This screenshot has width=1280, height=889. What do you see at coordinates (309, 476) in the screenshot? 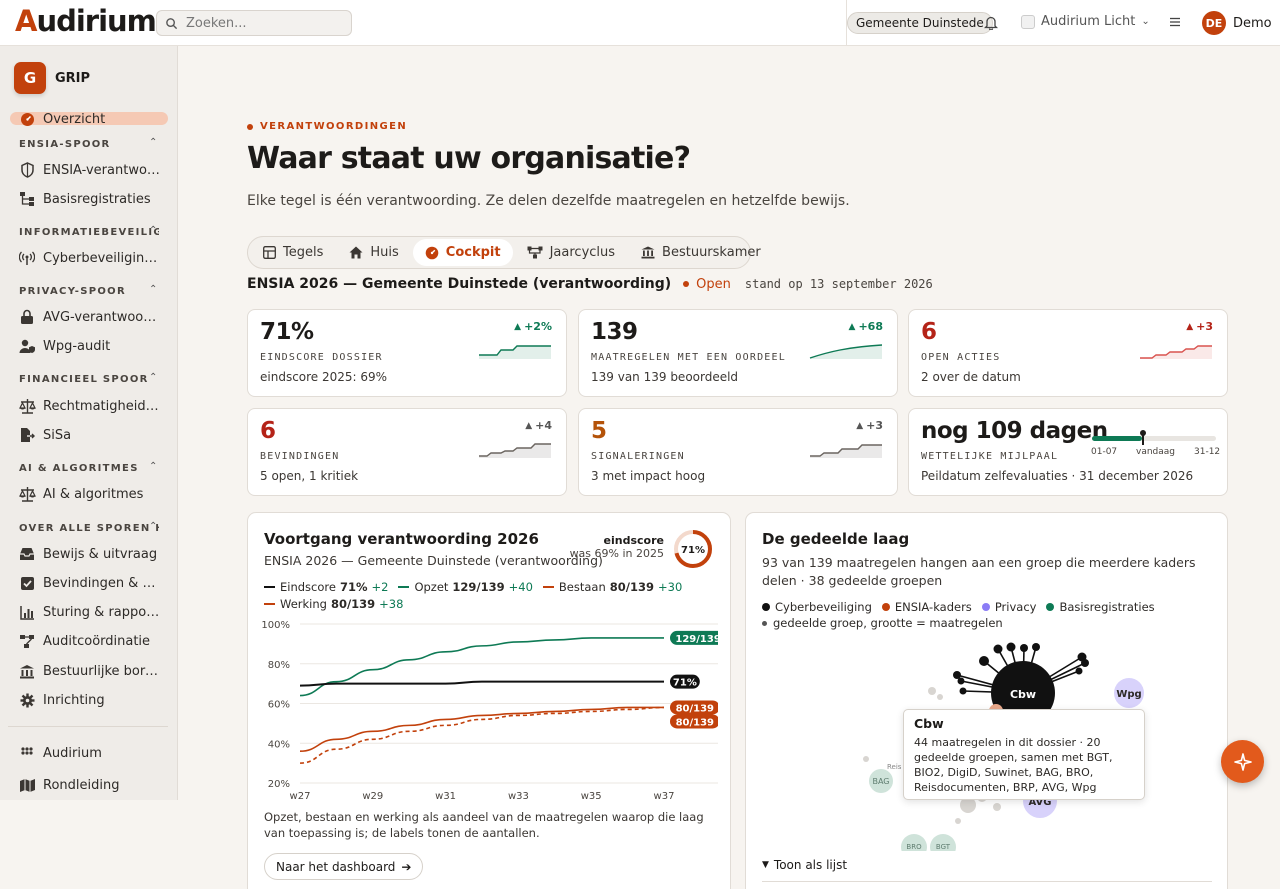
I see `kpi-sub: 5 open, 1 kritiek` at bounding box center [309, 476].